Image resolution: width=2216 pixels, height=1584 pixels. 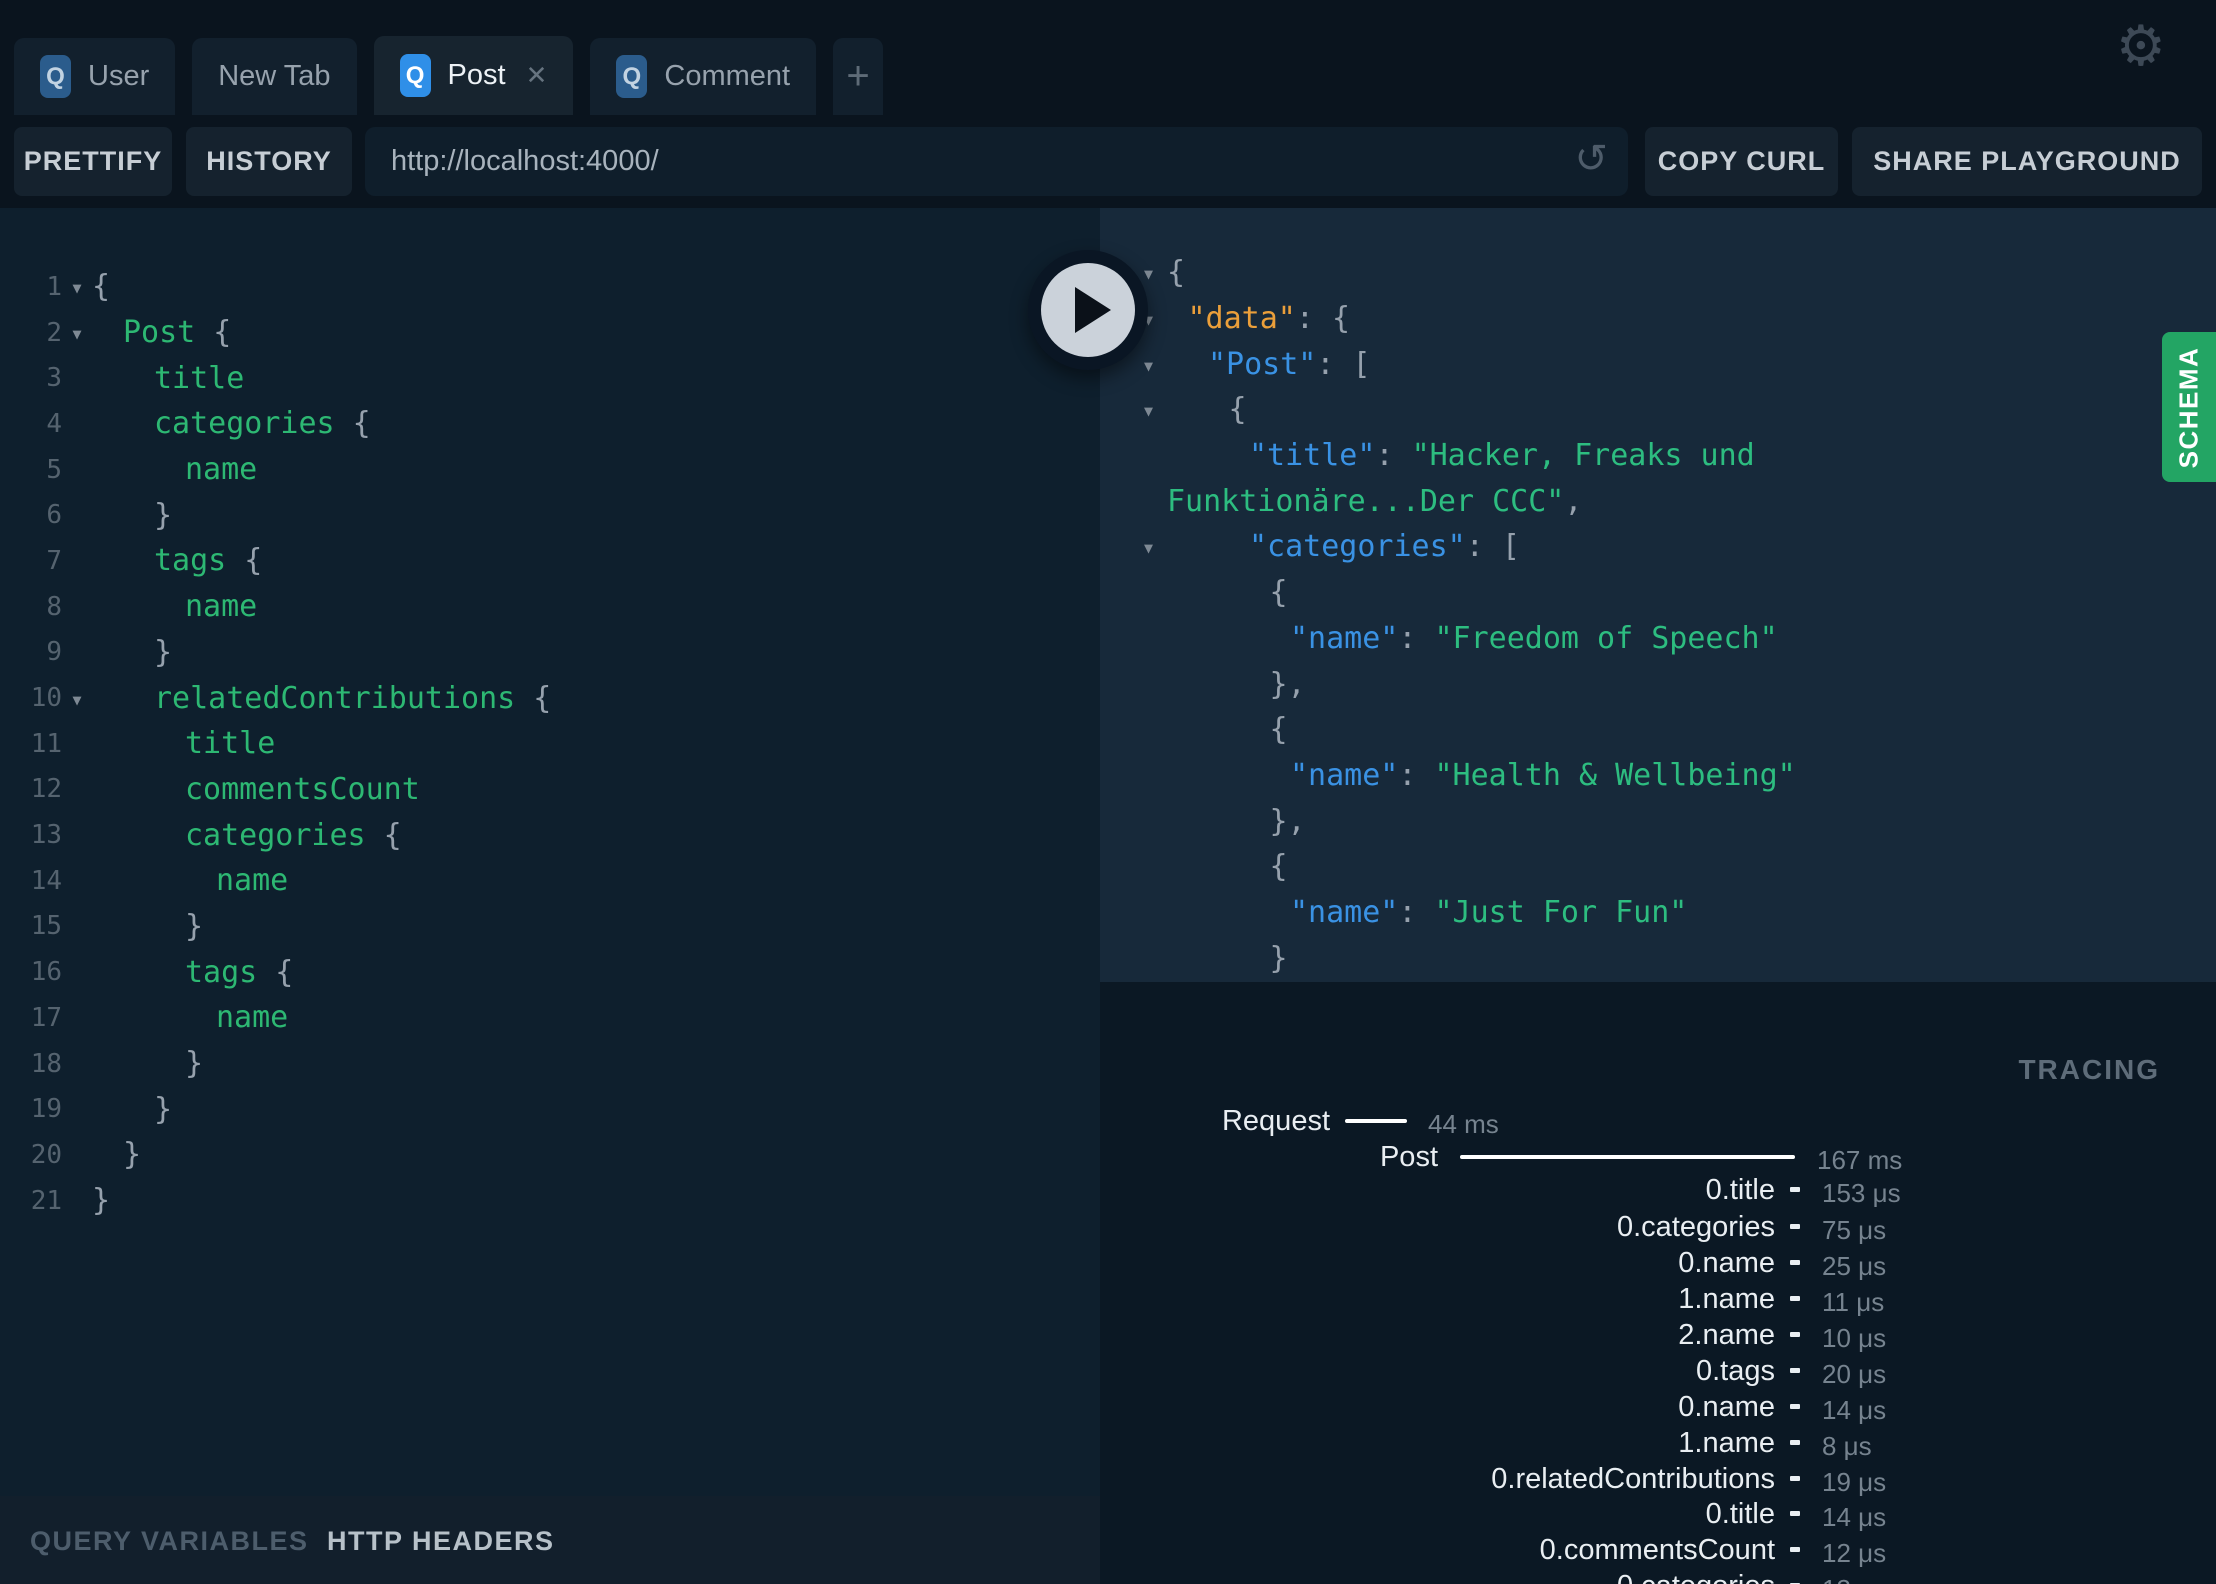 I want to click on editor-line: 15}, so click(x=550, y=927).